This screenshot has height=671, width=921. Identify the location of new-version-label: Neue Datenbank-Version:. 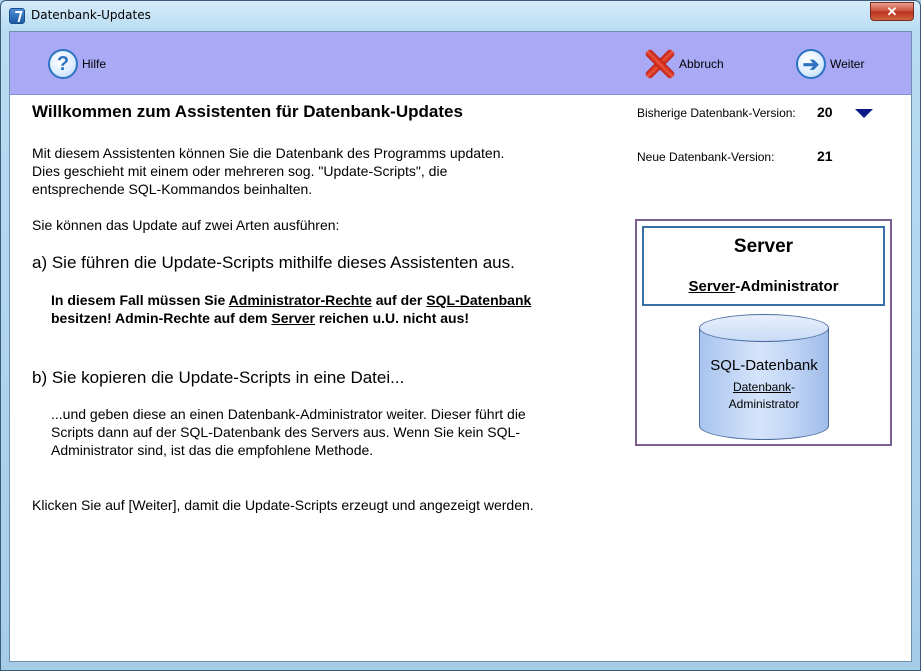
(706, 157).